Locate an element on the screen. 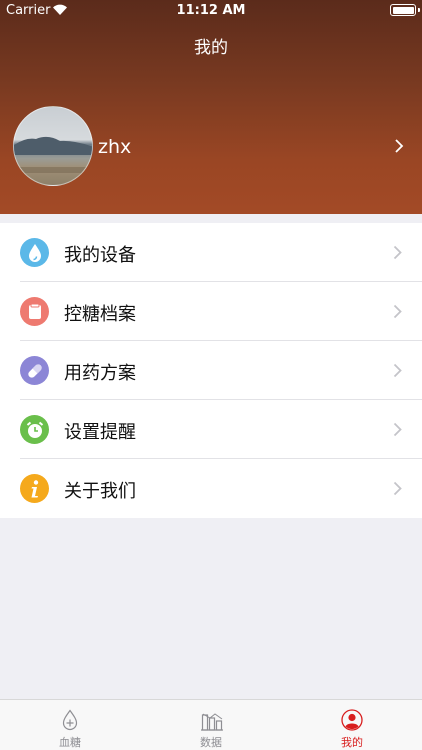  menu-item-my-devices: 我的设备 is located at coordinates (211, 252).